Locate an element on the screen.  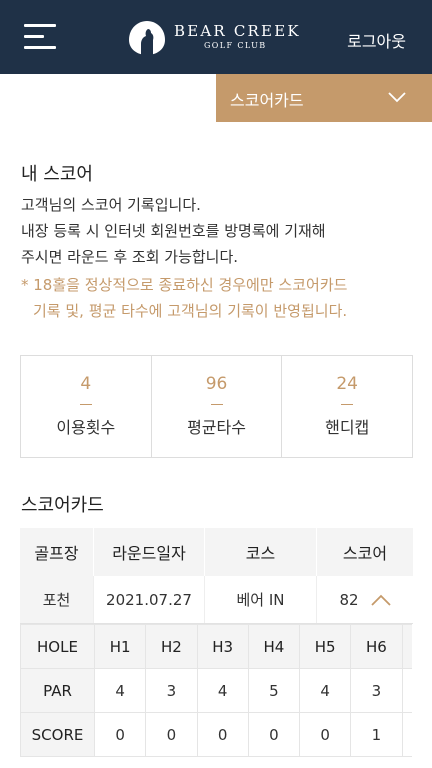
row-label-par: PAR is located at coordinates (57, 690).